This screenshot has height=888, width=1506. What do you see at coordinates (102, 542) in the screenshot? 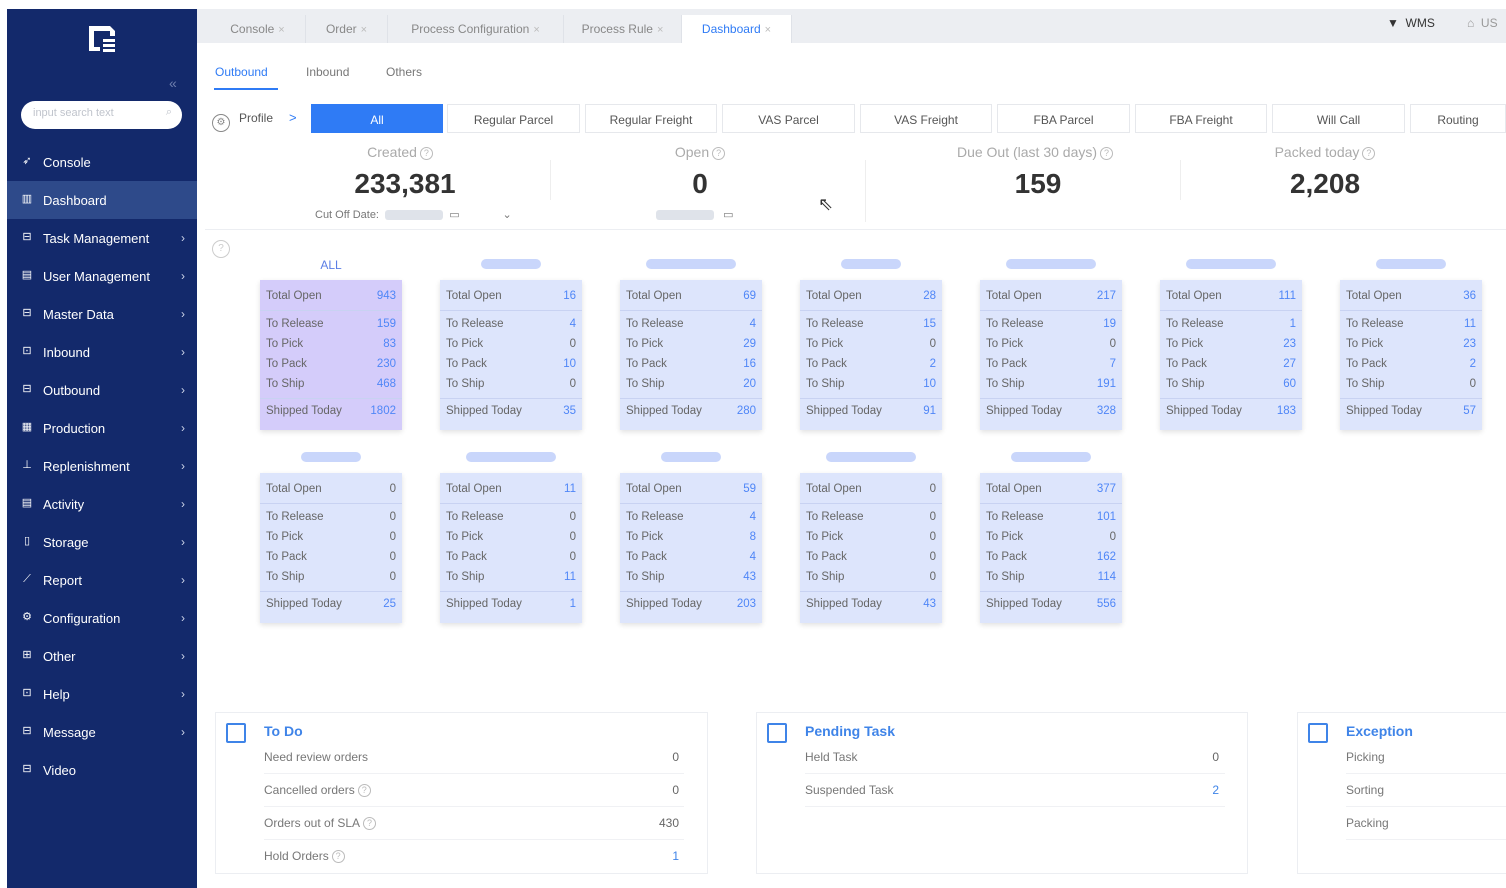
I see `sidebar-item-storage: ▯ Storage ›` at bounding box center [102, 542].